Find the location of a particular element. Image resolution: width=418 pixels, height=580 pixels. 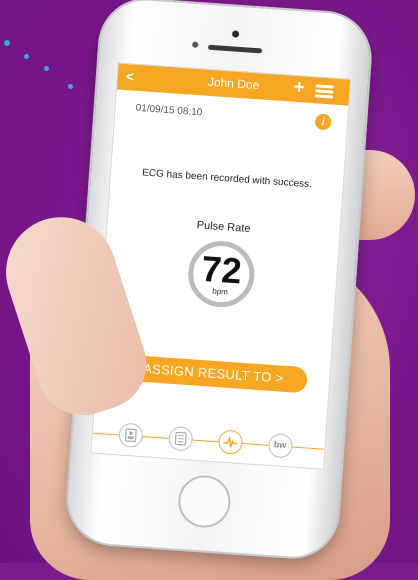

tab-report is located at coordinates (181, 439).